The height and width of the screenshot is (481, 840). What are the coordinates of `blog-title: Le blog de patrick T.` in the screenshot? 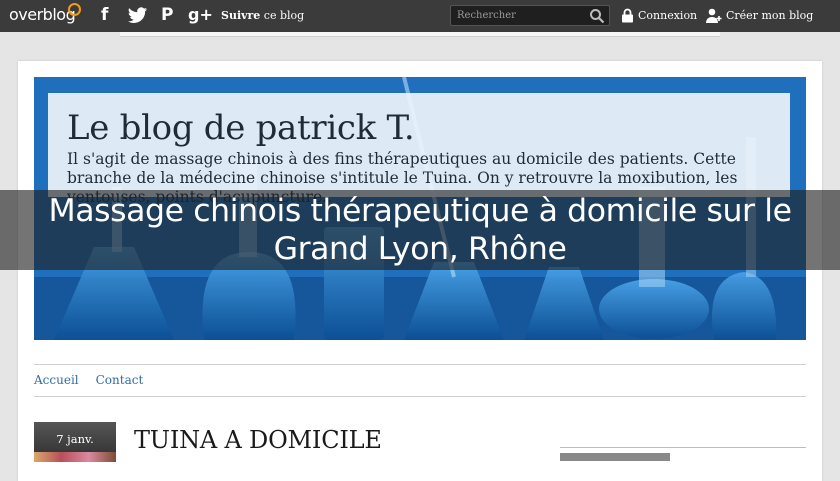 It's located at (241, 128).